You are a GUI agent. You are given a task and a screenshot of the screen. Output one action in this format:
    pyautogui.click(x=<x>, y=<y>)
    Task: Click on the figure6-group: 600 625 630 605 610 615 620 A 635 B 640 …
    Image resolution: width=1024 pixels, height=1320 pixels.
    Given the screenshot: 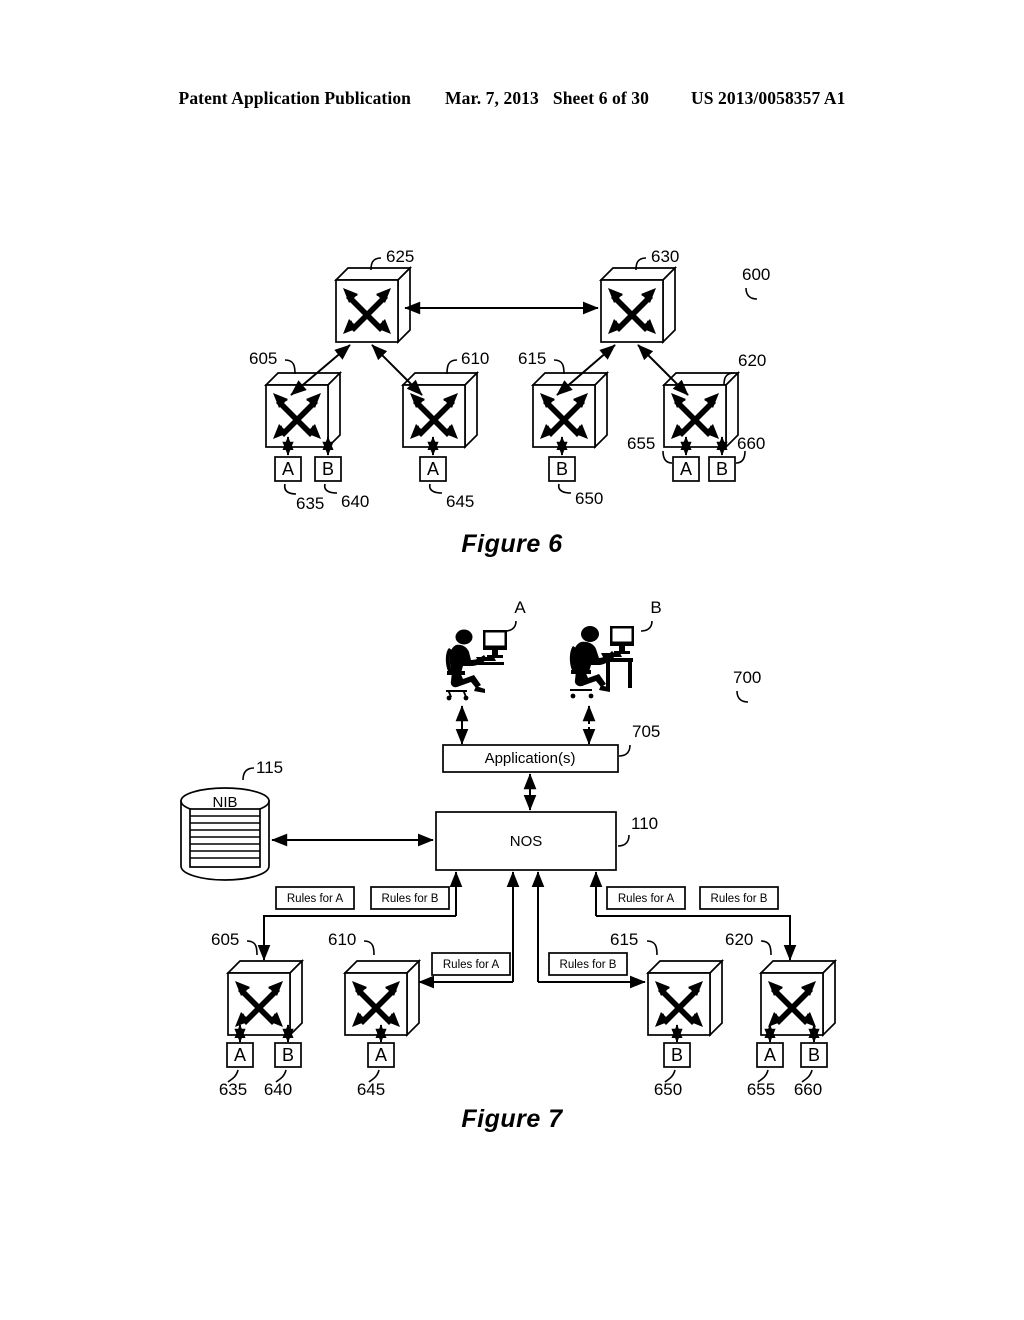 What is the action you would take?
    pyautogui.click(x=509, y=380)
    